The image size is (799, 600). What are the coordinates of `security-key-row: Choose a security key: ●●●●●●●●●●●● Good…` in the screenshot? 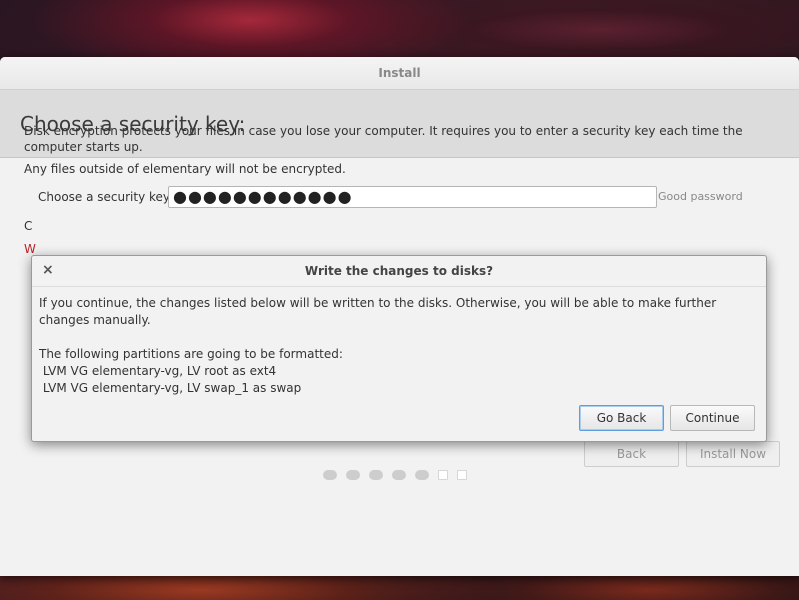 It's located at (408, 197).